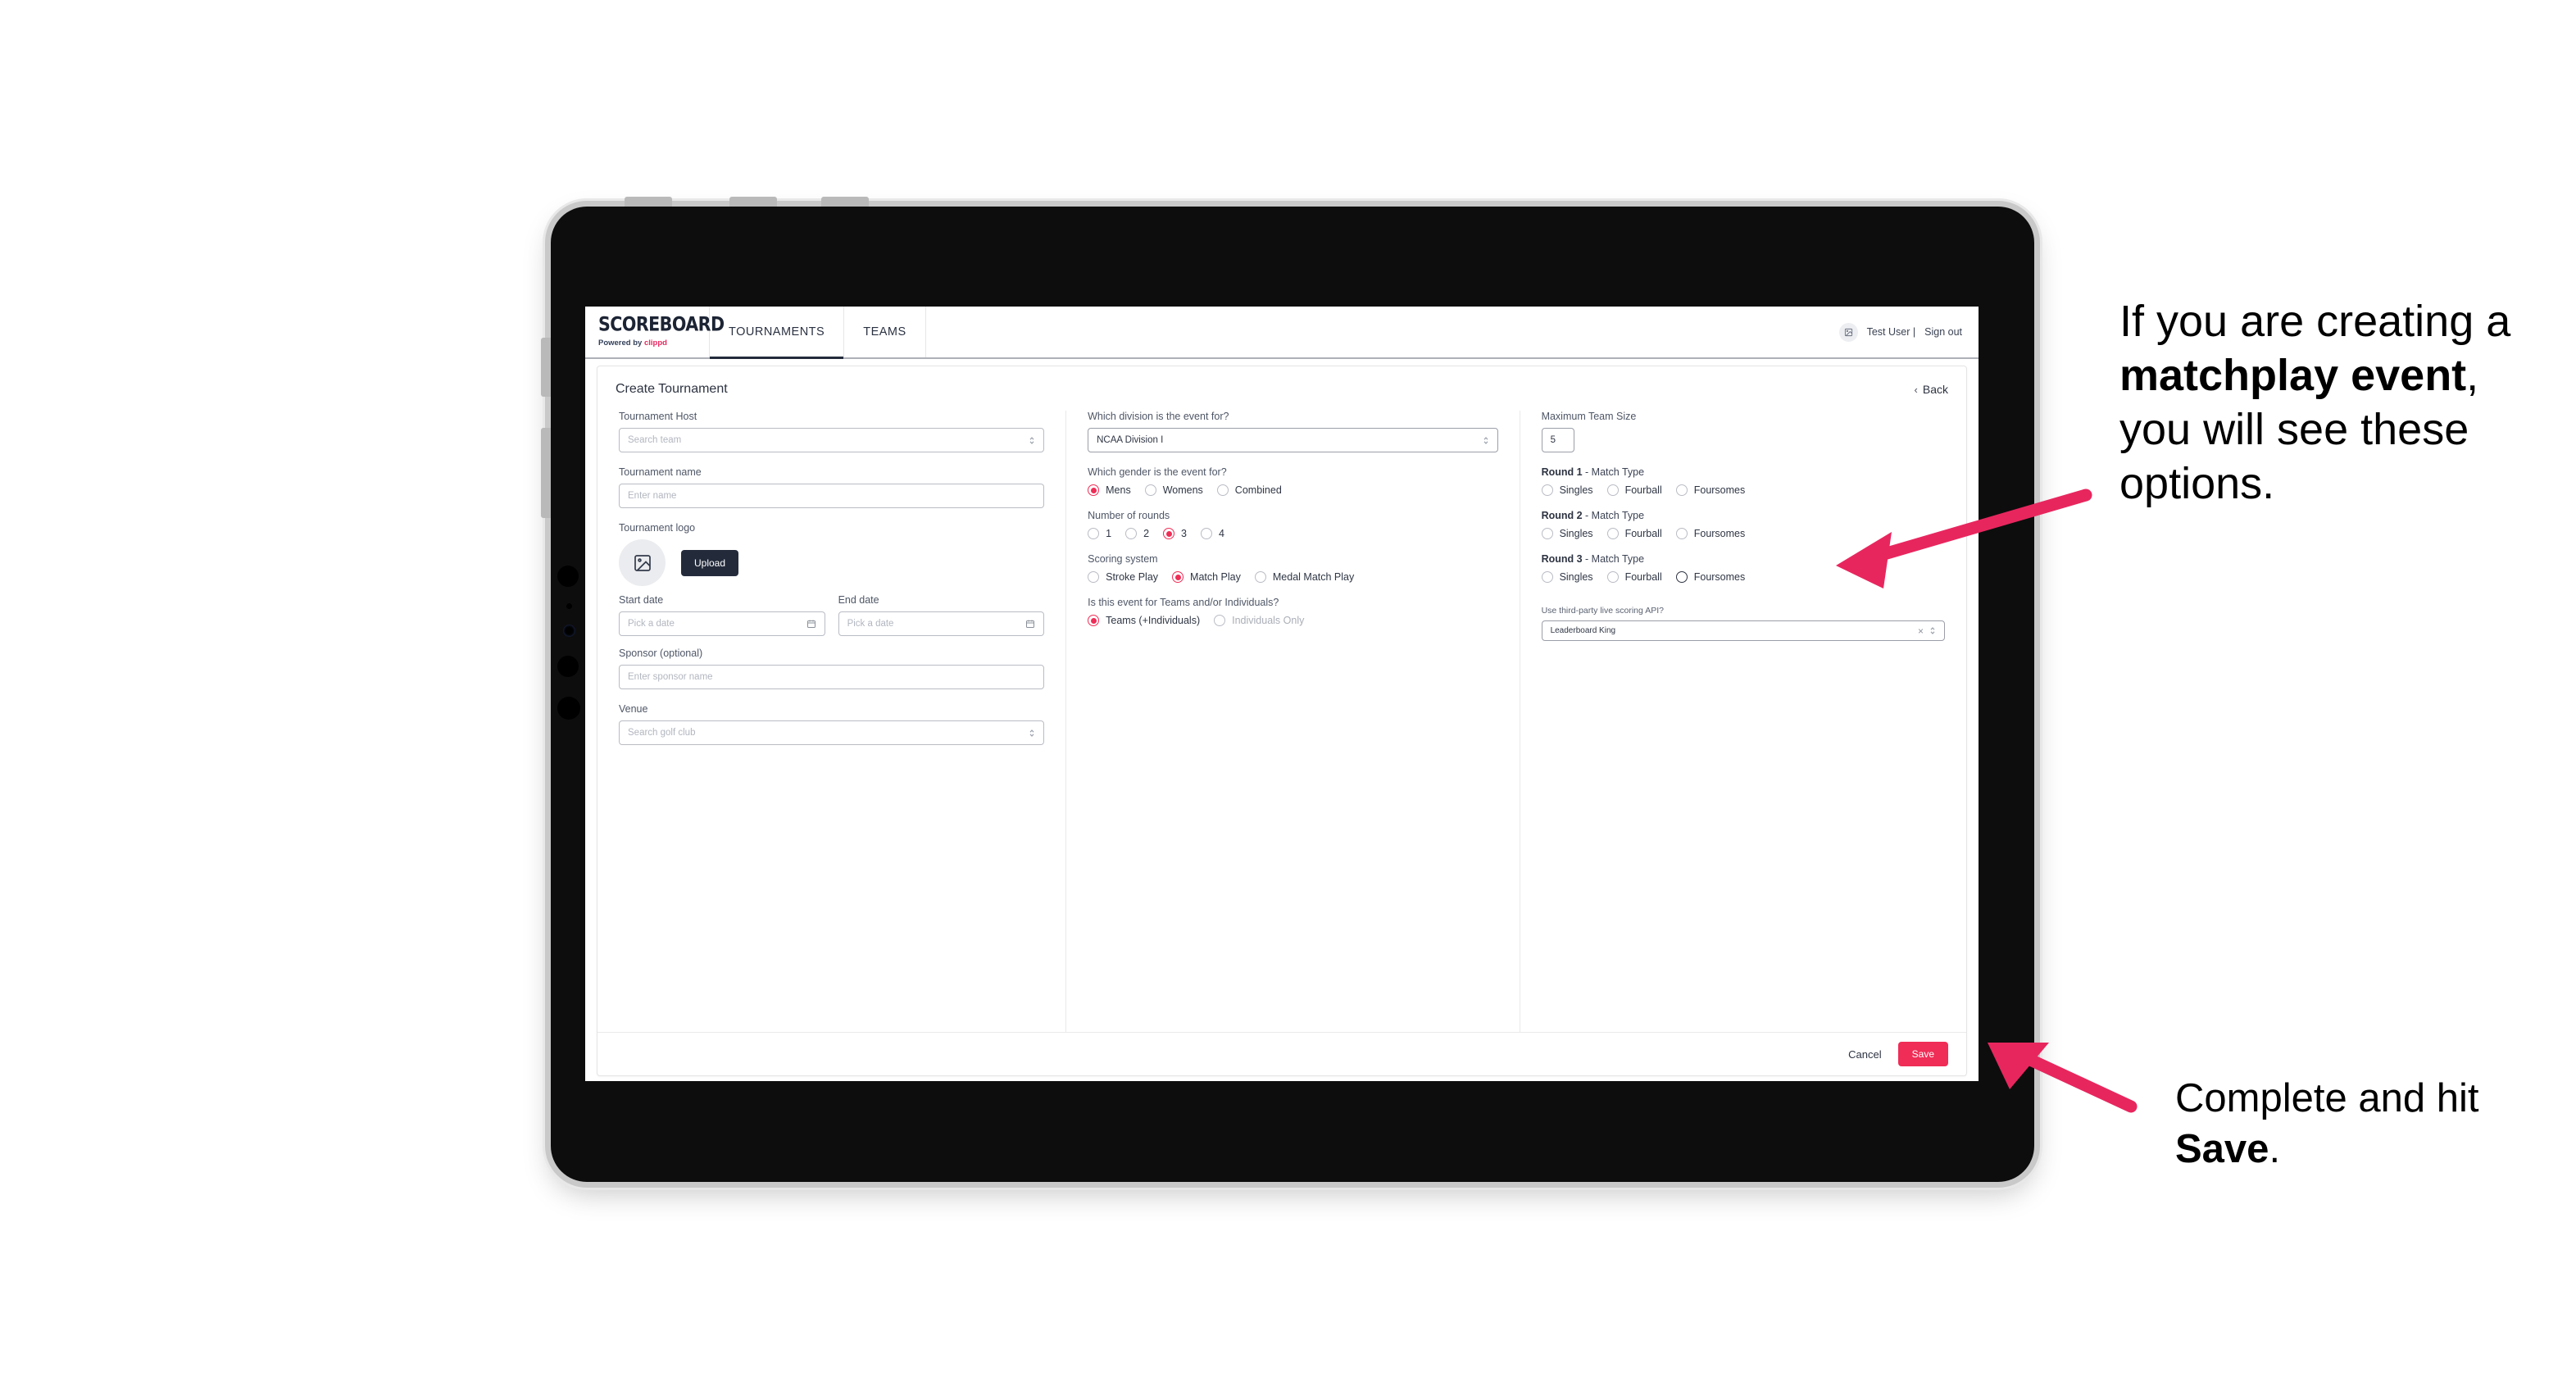  I want to click on field-sponsor: Sponsor (optional) Enter sponsor name, so click(832, 668).